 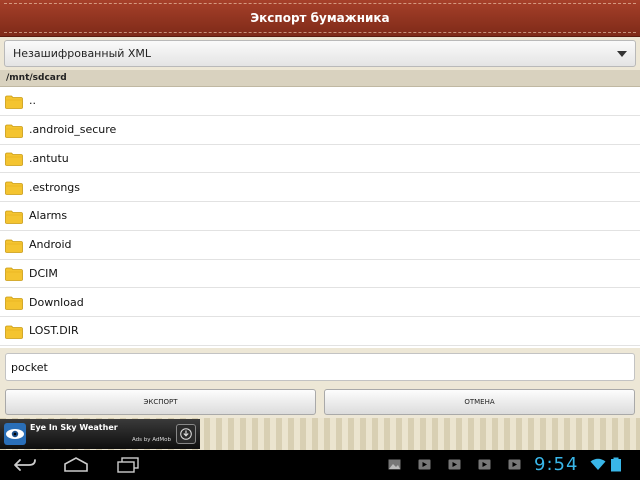 I want to click on system-nav-bar: 9:54, so click(x=320, y=465).